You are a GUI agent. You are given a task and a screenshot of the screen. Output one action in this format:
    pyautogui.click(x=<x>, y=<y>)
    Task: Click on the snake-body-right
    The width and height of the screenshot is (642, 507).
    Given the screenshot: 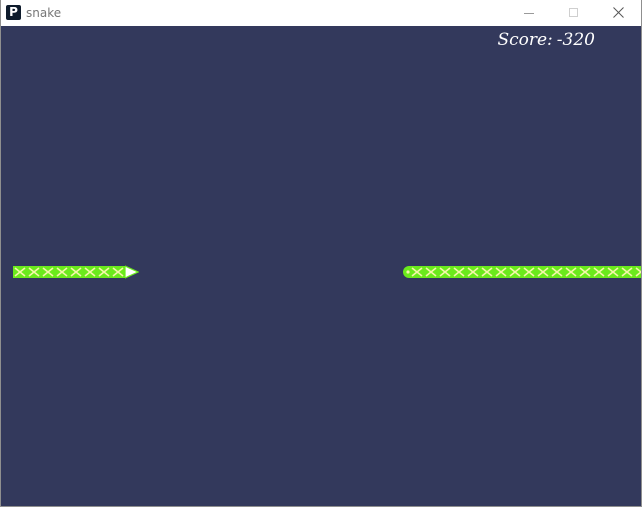 What is the action you would take?
    pyautogui.click(x=521, y=272)
    